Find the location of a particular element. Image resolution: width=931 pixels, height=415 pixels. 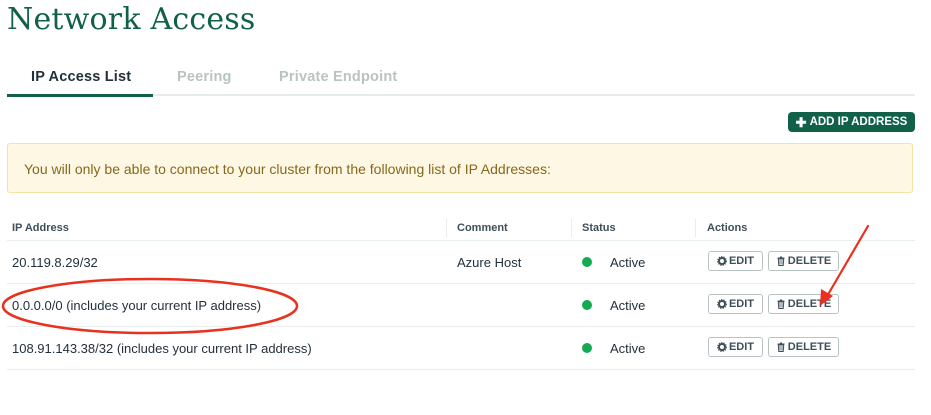

tab-bar: IP Access List Peering Private Endpoint is located at coordinates (461, 79).